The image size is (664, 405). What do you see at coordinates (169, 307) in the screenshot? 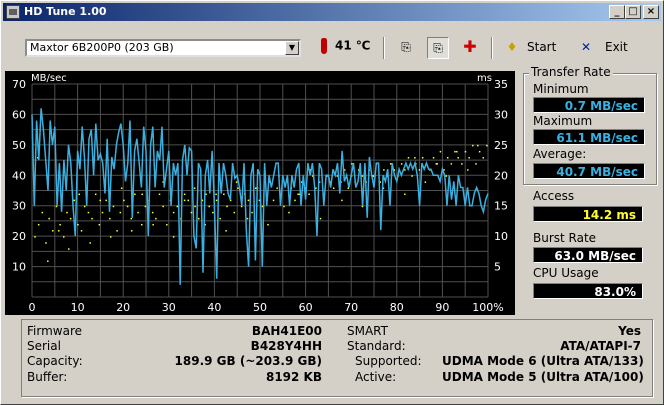
I see `x-tick-label: 30` at bounding box center [169, 307].